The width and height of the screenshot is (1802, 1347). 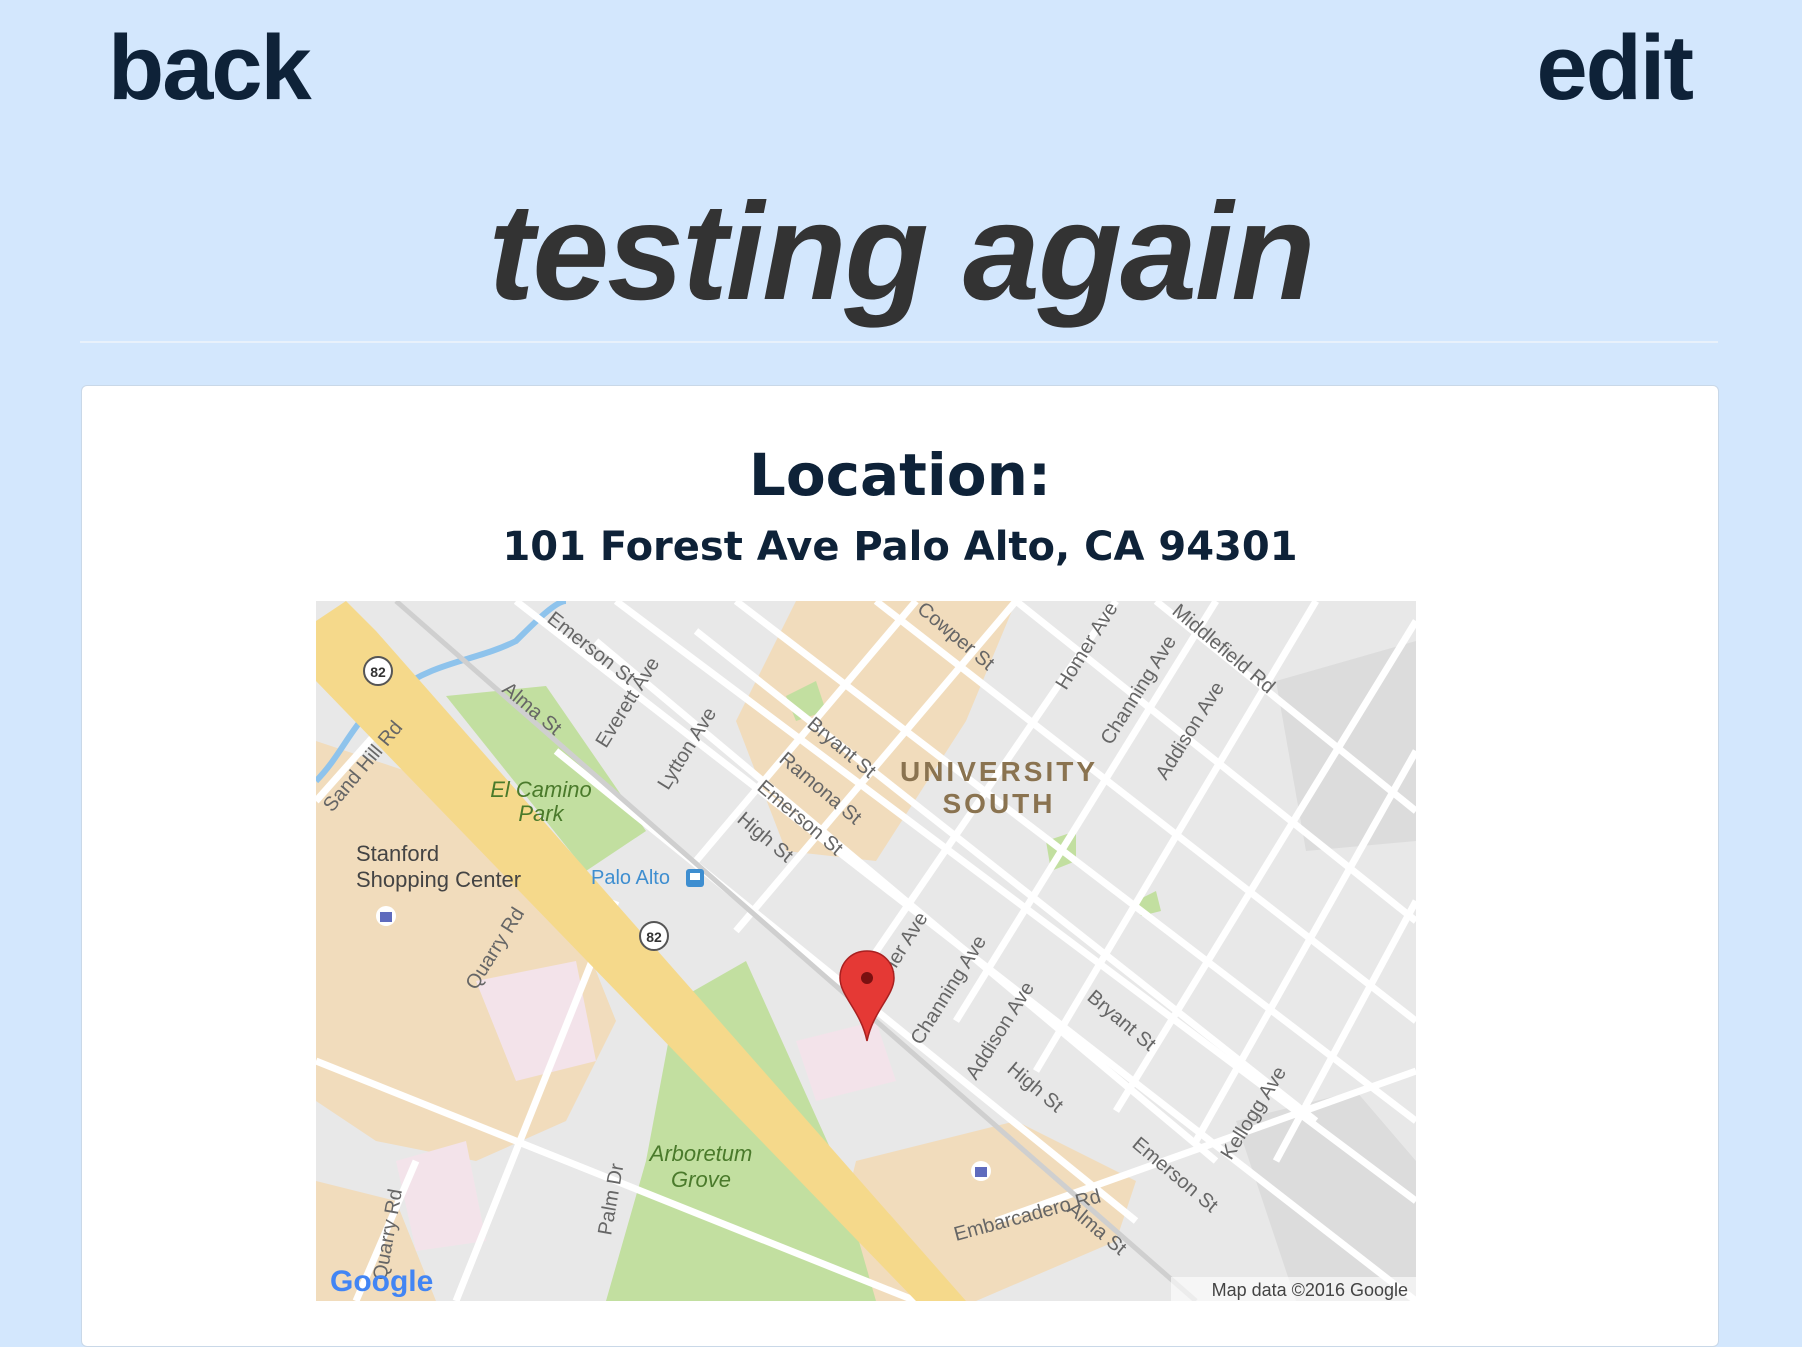 I want to click on place-label-arboretum: Arboretum, so click(x=700, y=1153).